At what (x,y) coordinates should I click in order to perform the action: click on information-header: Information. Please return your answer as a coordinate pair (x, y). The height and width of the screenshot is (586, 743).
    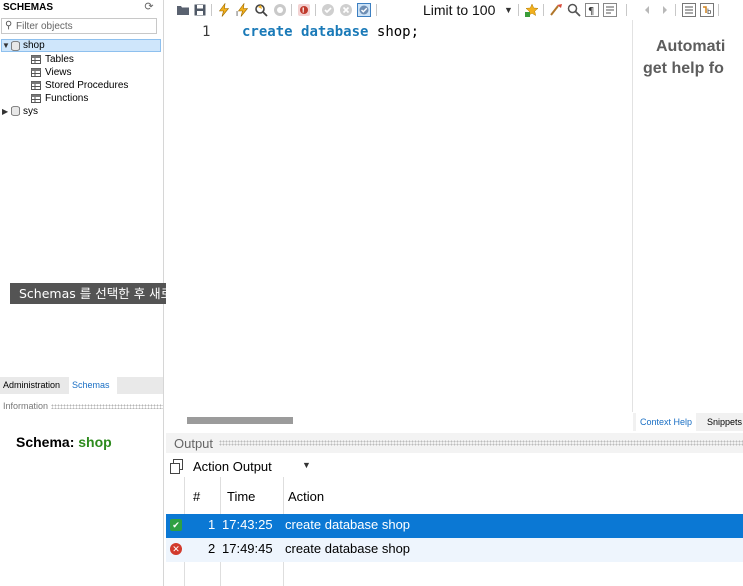
    Looking at the image, I should click on (81, 406).